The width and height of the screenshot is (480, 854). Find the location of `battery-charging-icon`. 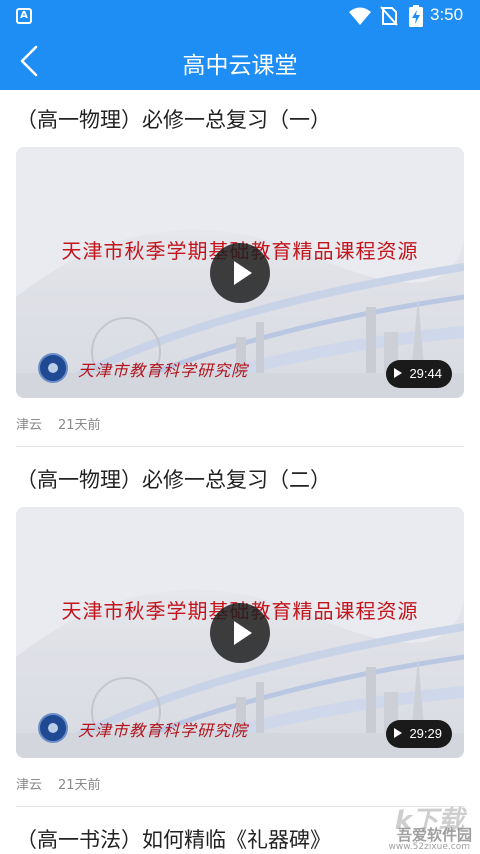

battery-charging-icon is located at coordinates (416, 16).